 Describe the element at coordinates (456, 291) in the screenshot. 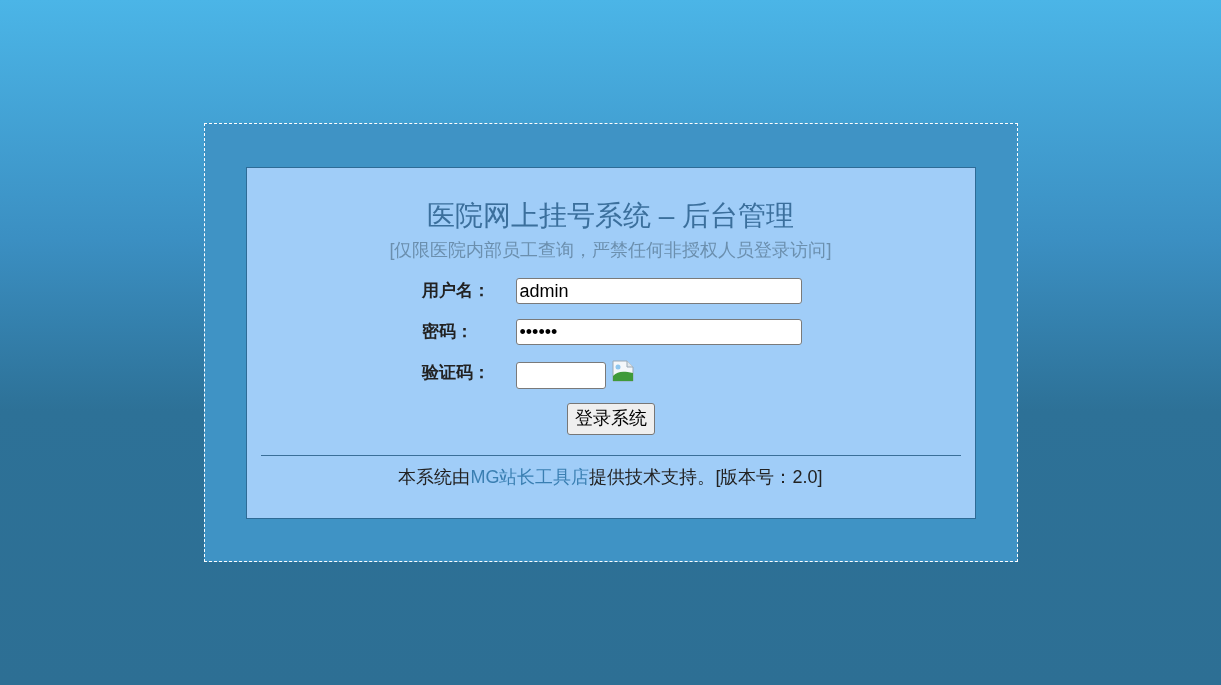

I see `field-label: 用户名：` at that location.